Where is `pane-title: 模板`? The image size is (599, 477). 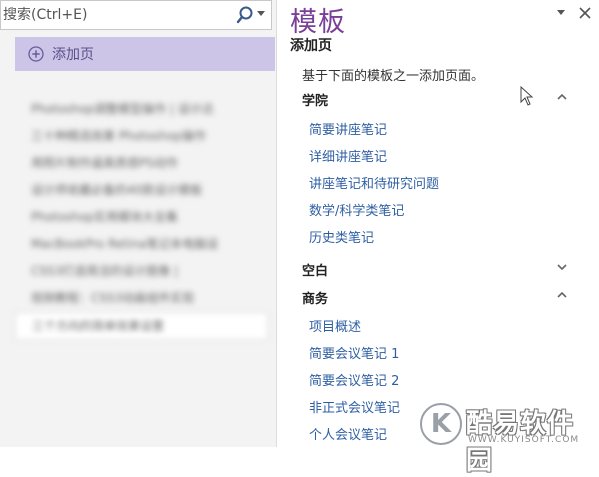 pane-title: 模板 is located at coordinates (318, 22).